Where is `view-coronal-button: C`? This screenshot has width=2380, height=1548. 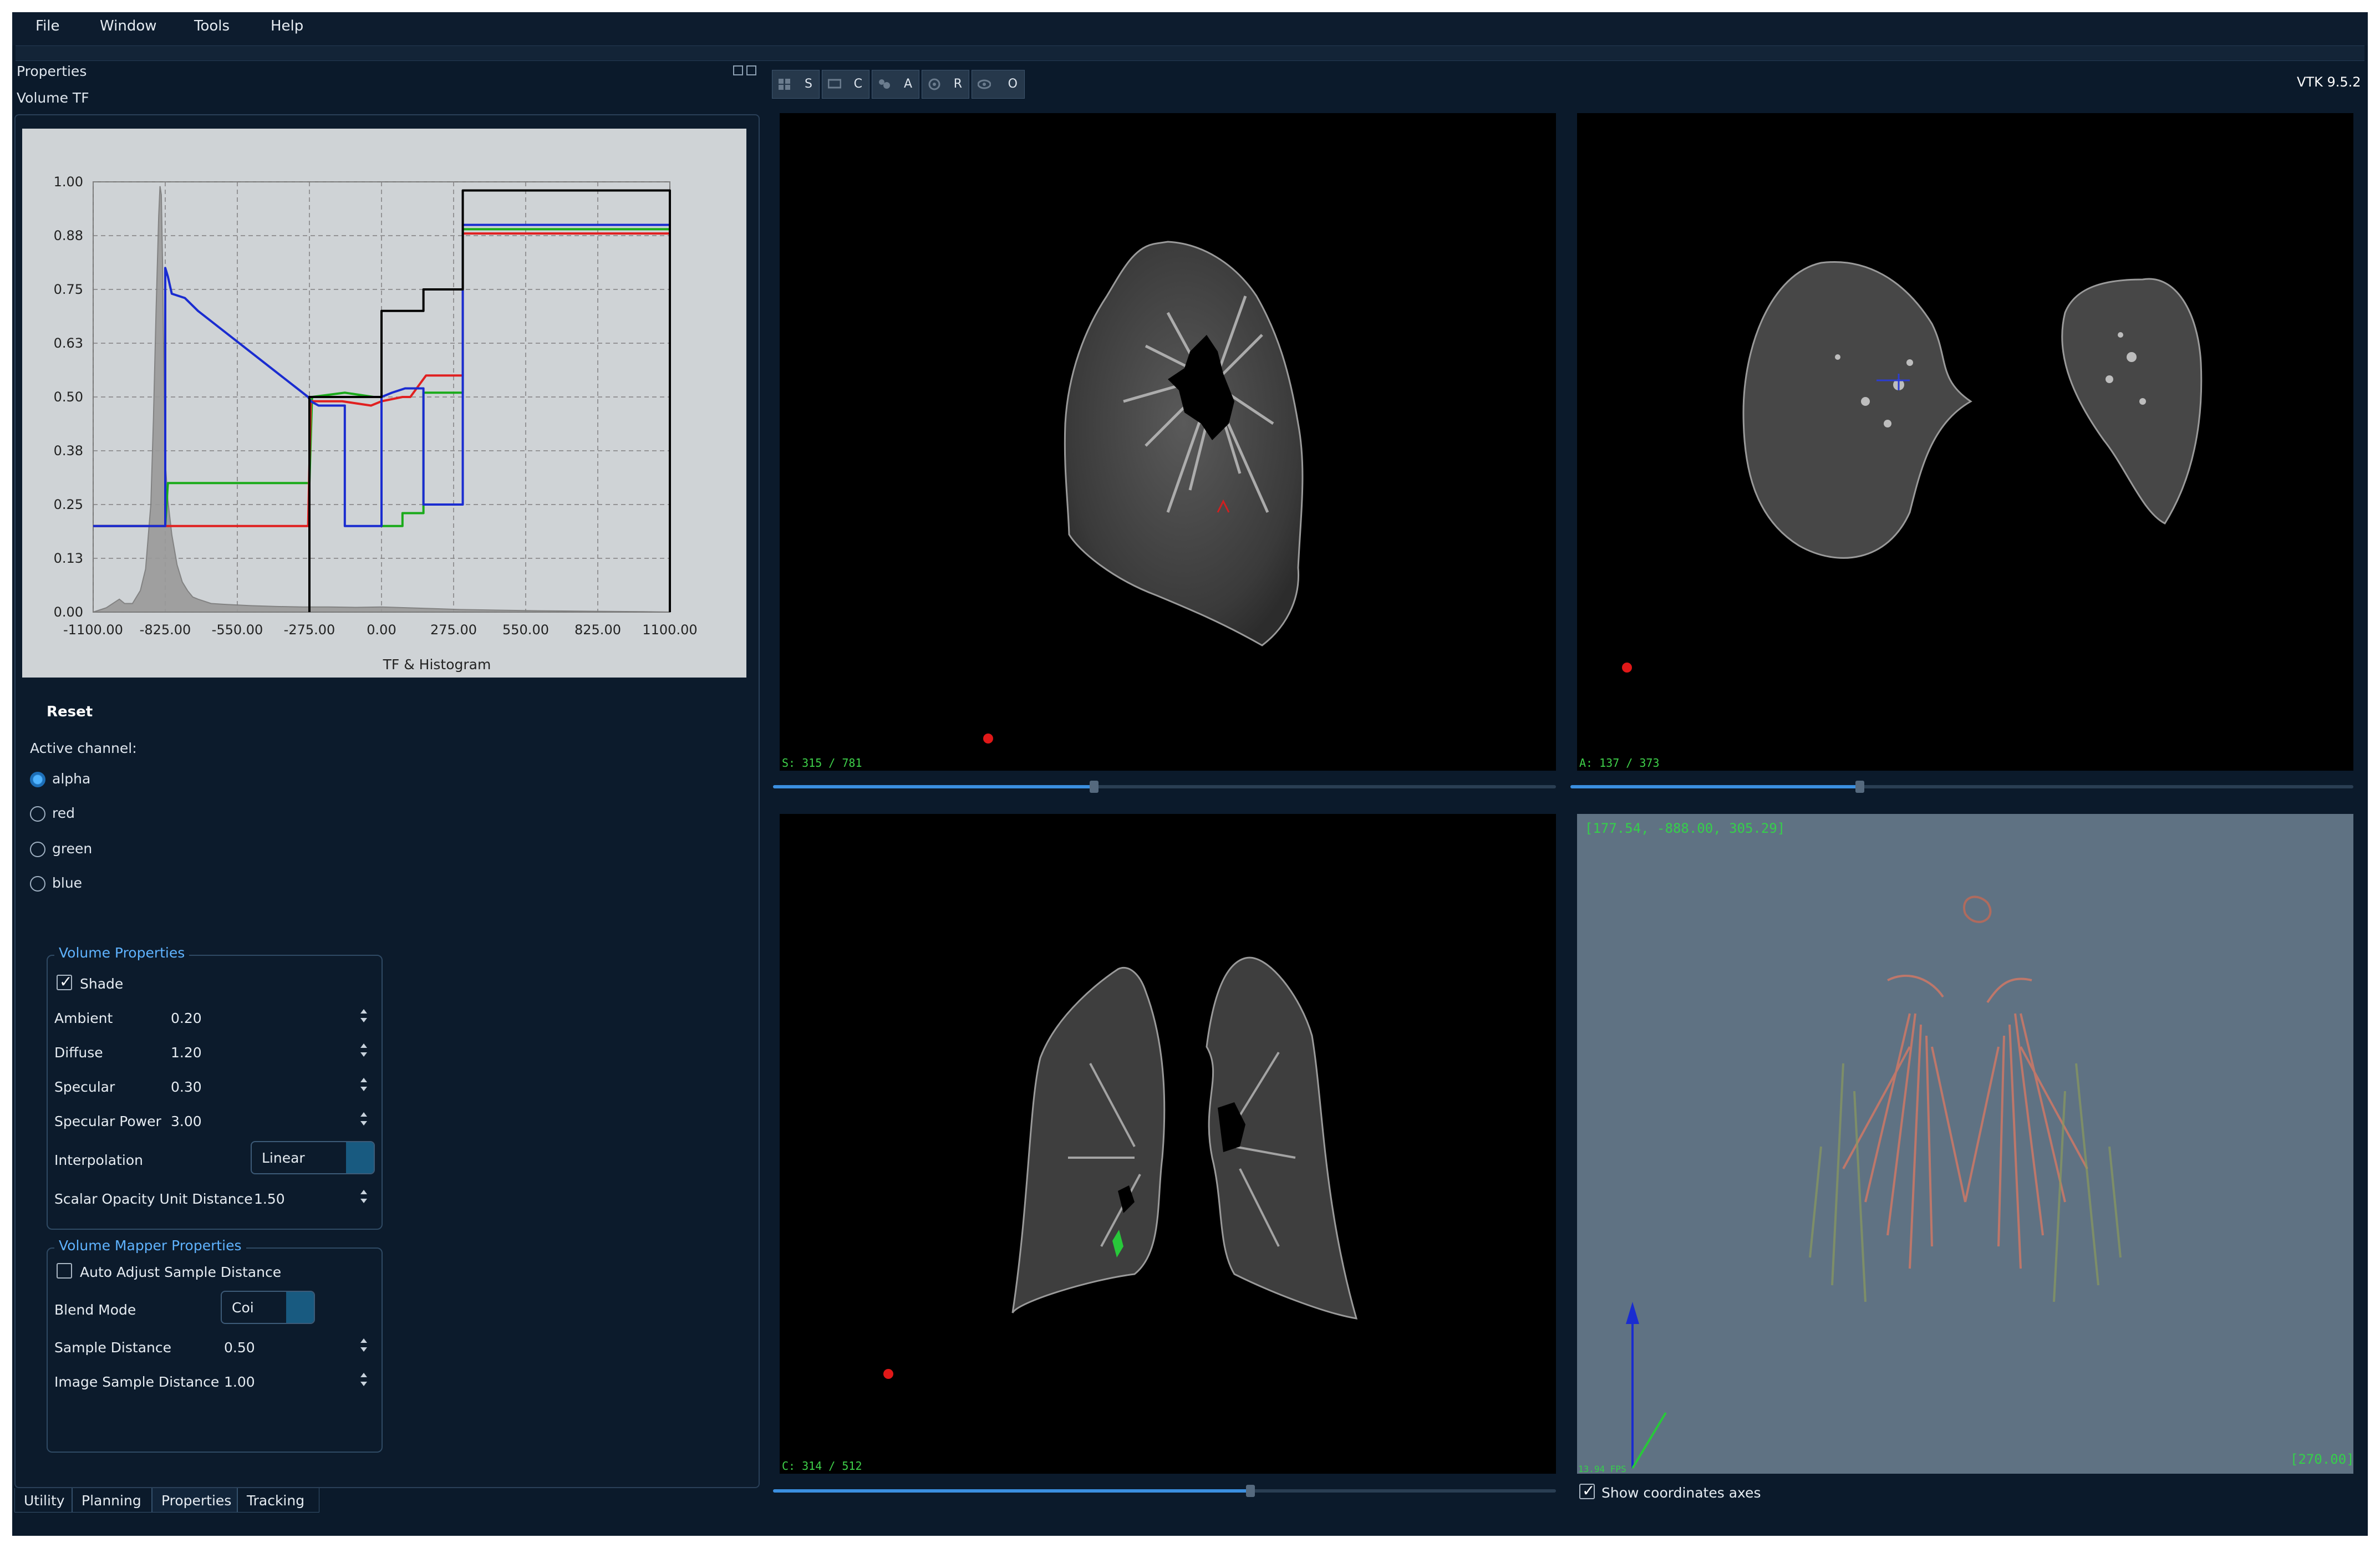 view-coronal-button: C is located at coordinates (845, 84).